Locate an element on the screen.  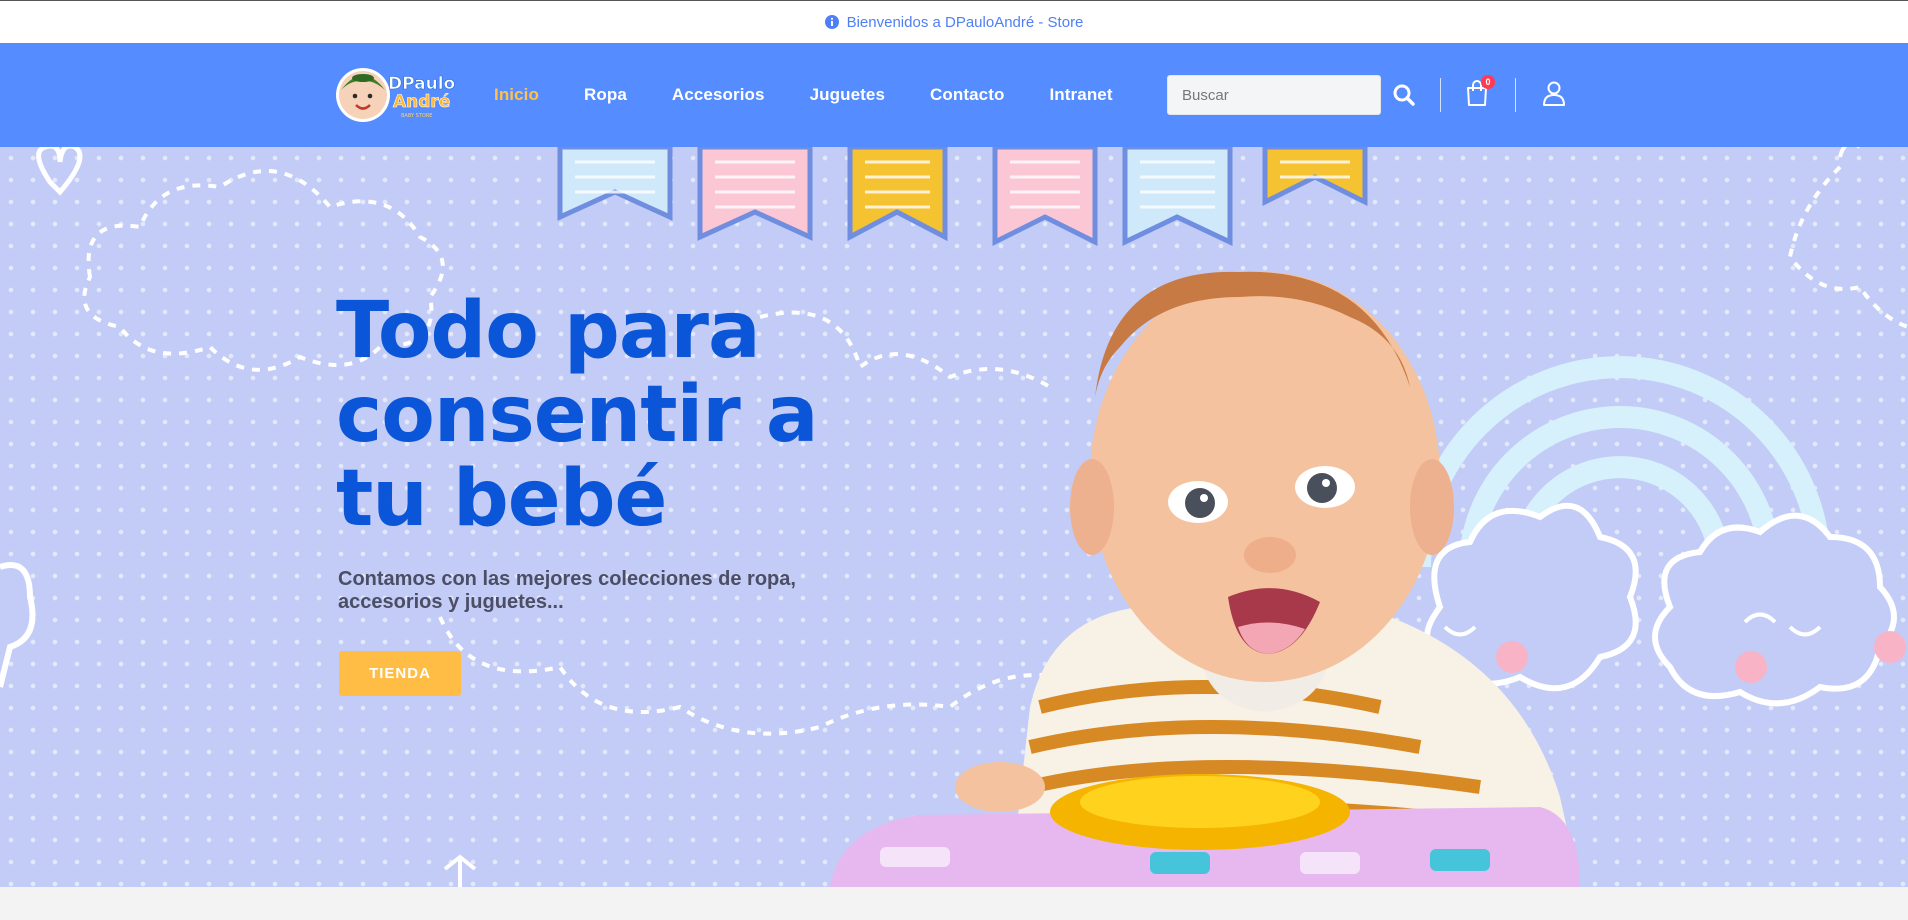
hero-title: Todo para consentir a tu bebé is located at coordinates (616, 415).